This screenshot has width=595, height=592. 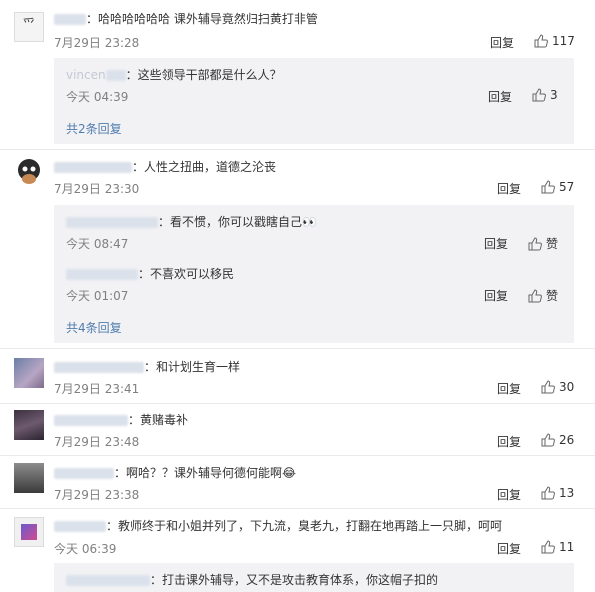 I want to click on like-button: 57, so click(x=557, y=187).